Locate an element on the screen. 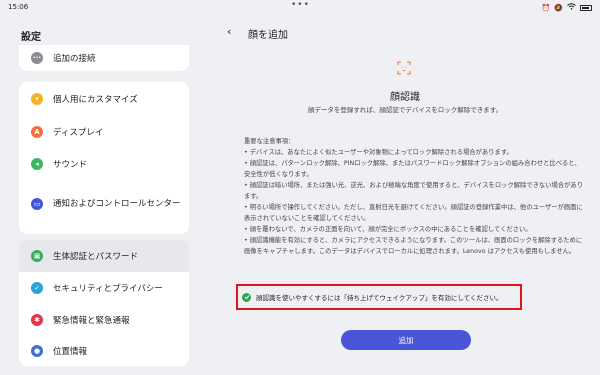 The height and width of the screenshot is (375, 600). multitask-dots: ••• is located at coordinates (300, 5).